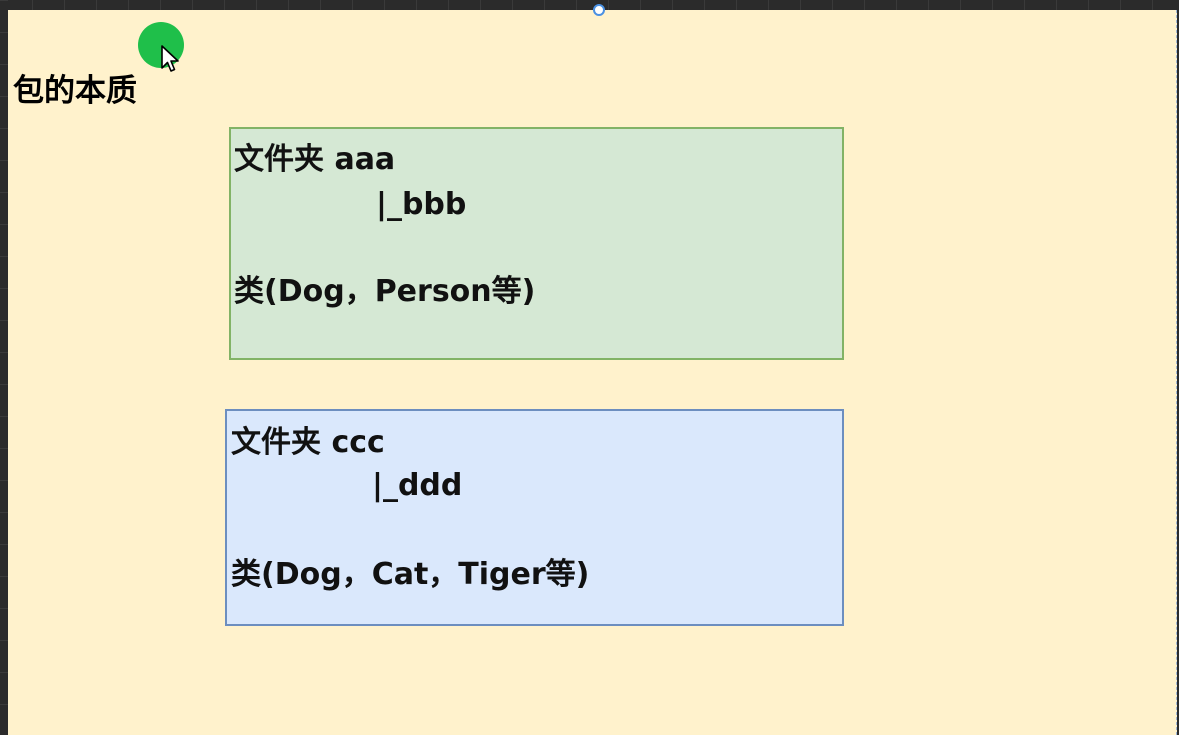 Image resolution: width=1179 pixels, height=735 pixels. Describe the element at coordinates (417, 485) in the screenshot. I see `subfolder-label: |_ddd` at that location.